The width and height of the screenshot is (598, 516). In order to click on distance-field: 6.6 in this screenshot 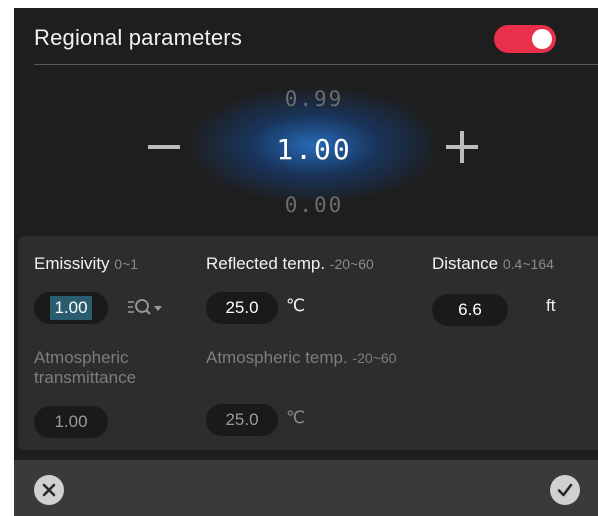, I will do `click(470, 310)`.